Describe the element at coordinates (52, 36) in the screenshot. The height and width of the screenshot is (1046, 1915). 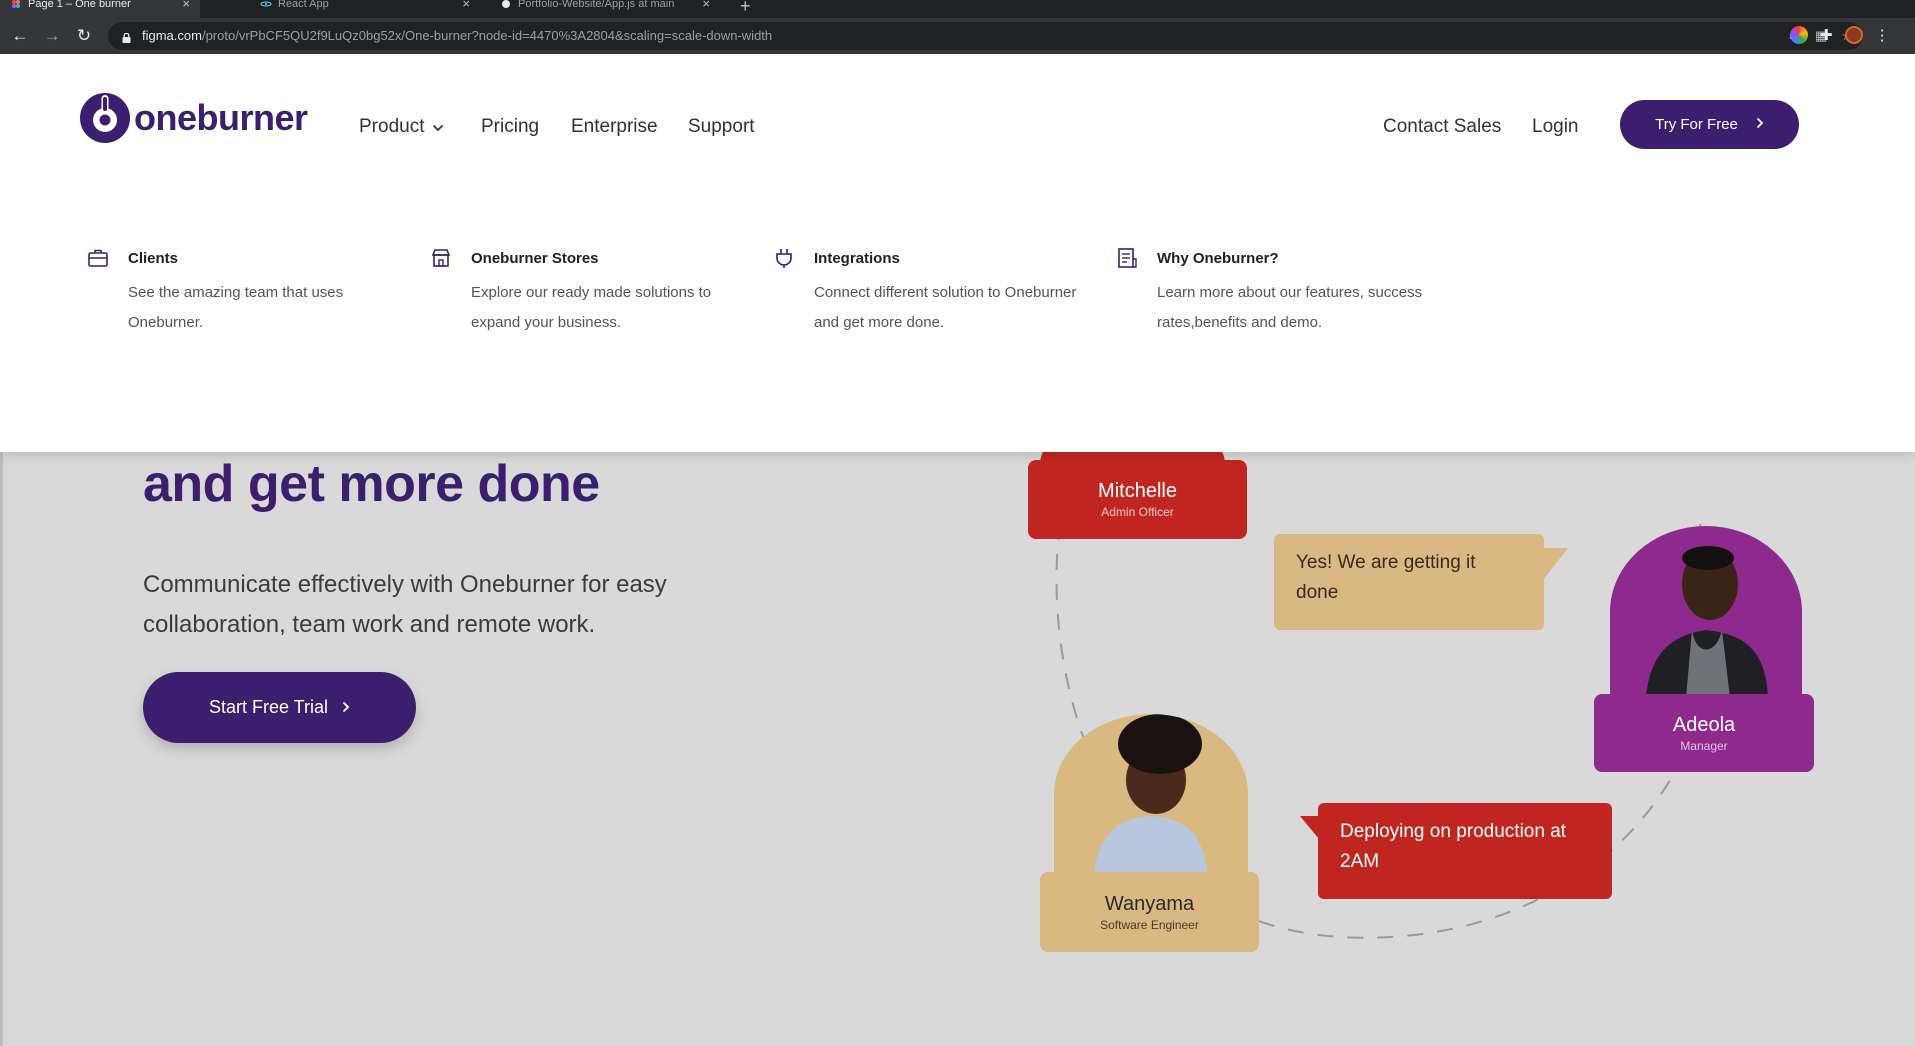
I see `forward-arrow-icon: →` at that location.